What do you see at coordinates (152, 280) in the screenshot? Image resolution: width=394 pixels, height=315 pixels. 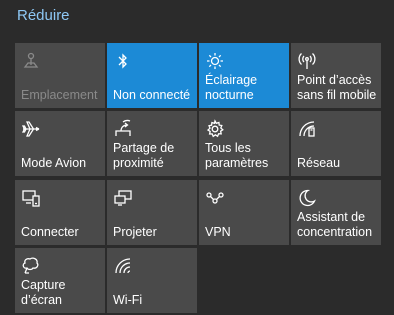 I see `tile-wifi: Wi-Fi` at bounding box center [152, 280].